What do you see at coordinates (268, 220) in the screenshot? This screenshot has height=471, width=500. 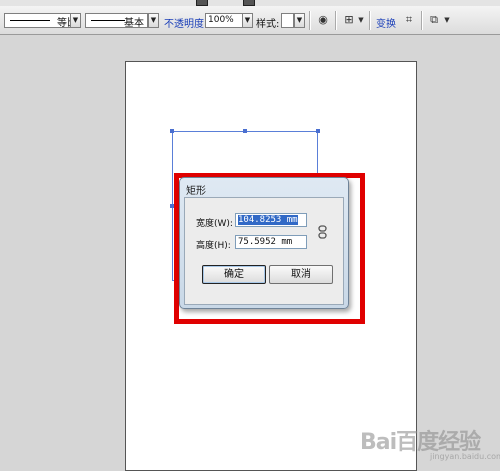 I see `width-value: 104.8253 mm` at bounding box center [268, 220].